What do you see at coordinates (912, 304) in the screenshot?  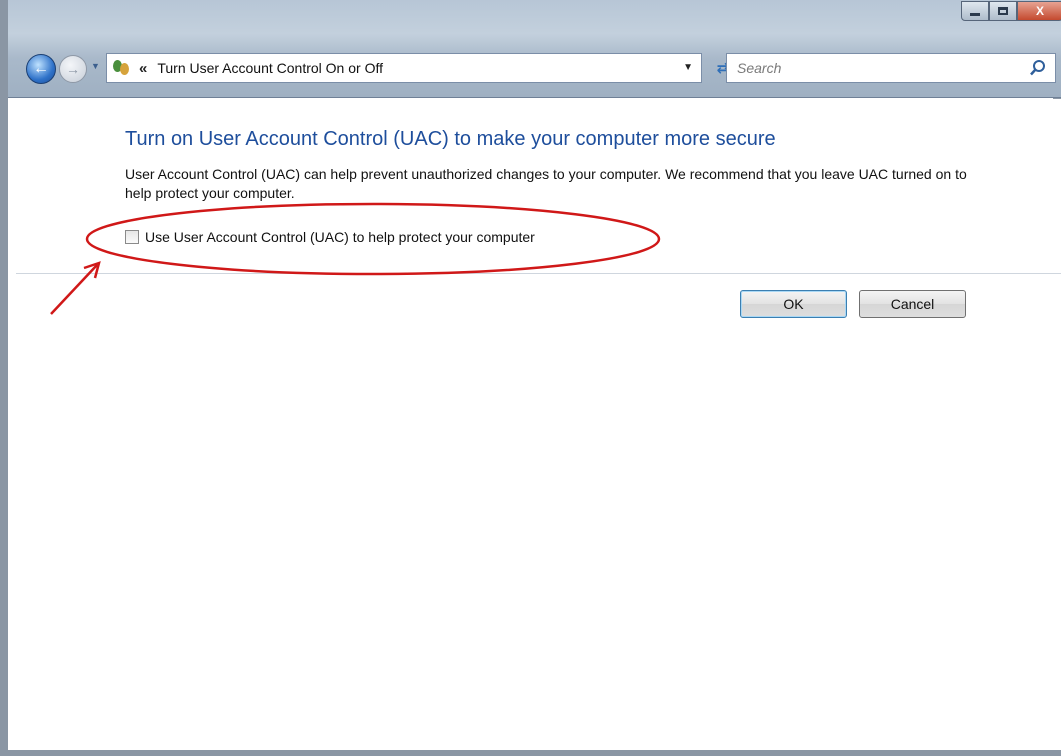 I see `cancel-button: Cancel` at bounding box center [912, 304].